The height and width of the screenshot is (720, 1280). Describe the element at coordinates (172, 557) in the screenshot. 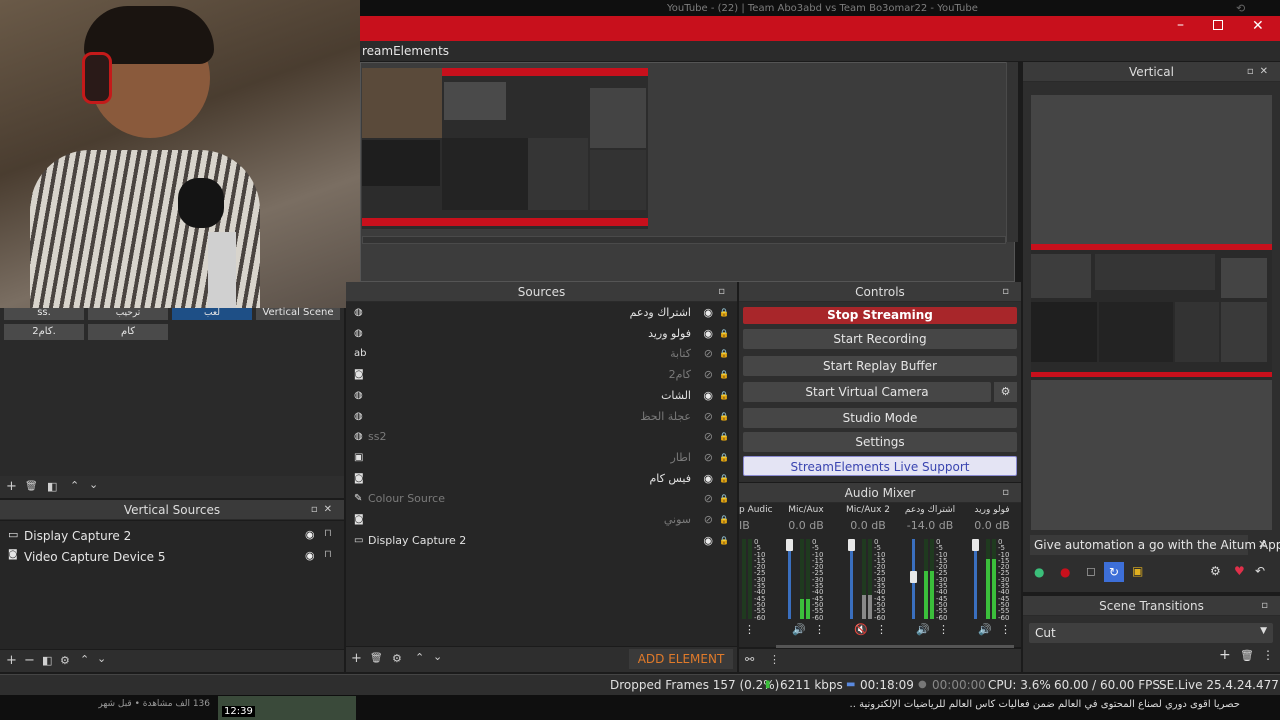

I see `list-item: ◙ Video Capture Device 5 ◉ ⊓` at that location.